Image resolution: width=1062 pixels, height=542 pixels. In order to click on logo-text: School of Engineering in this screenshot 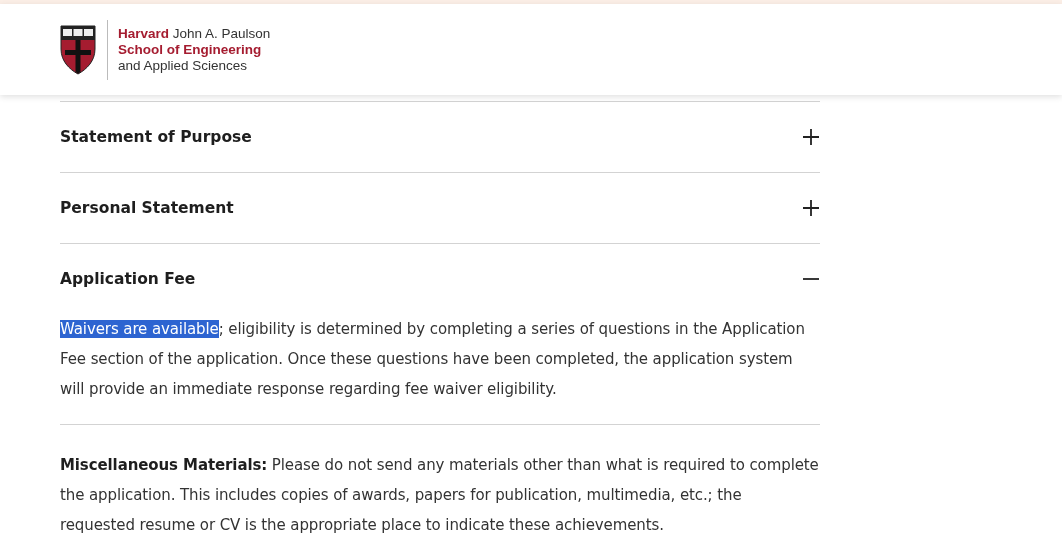, I will do `click(190, 49)`.